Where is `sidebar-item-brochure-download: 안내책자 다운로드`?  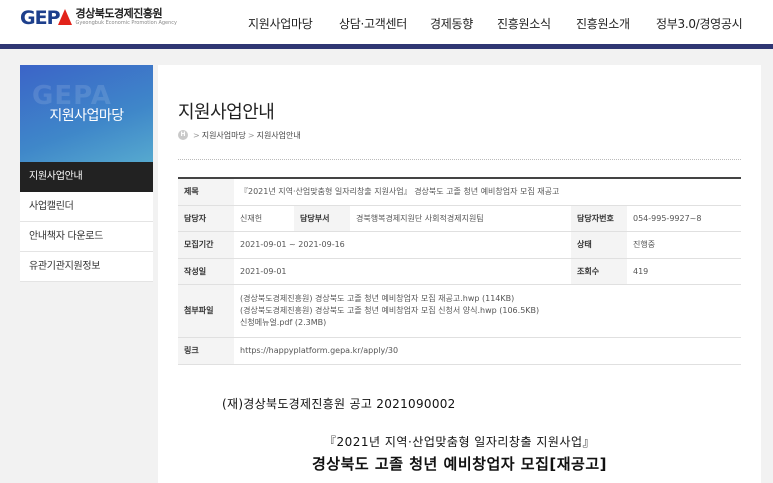 sidebar-item-brochure-download: 안내책자 다운로드 is located at coordinates (86, 237).